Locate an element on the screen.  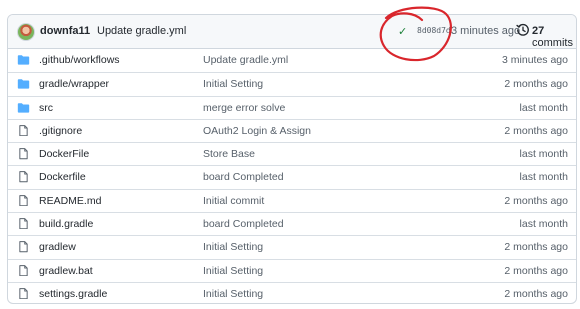
commit-message: Update gradle.yml is located at coordinates (141, 31).